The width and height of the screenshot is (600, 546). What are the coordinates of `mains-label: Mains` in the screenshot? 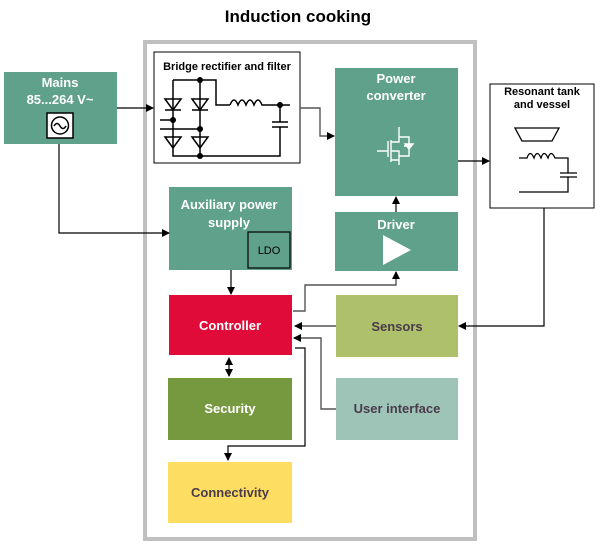 It's located at (60, 82).